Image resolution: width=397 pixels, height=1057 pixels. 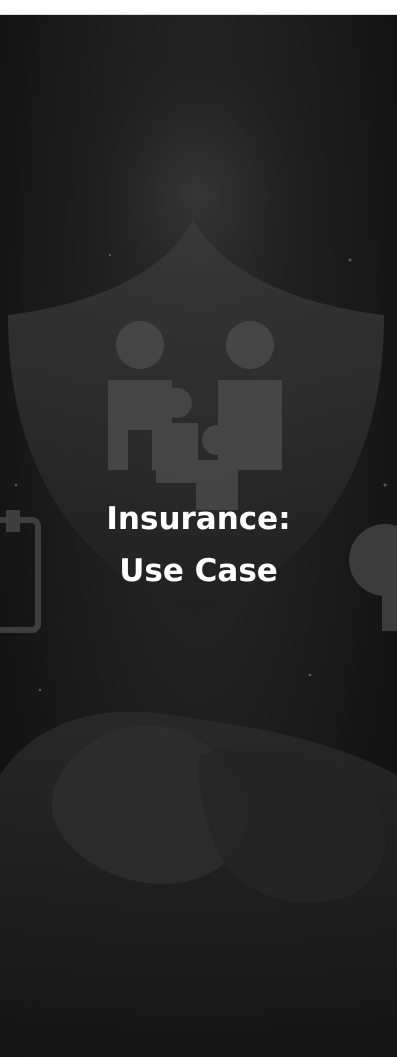 I want to click on hero-title-line-2: Use Case, so click(x=198, y=571).